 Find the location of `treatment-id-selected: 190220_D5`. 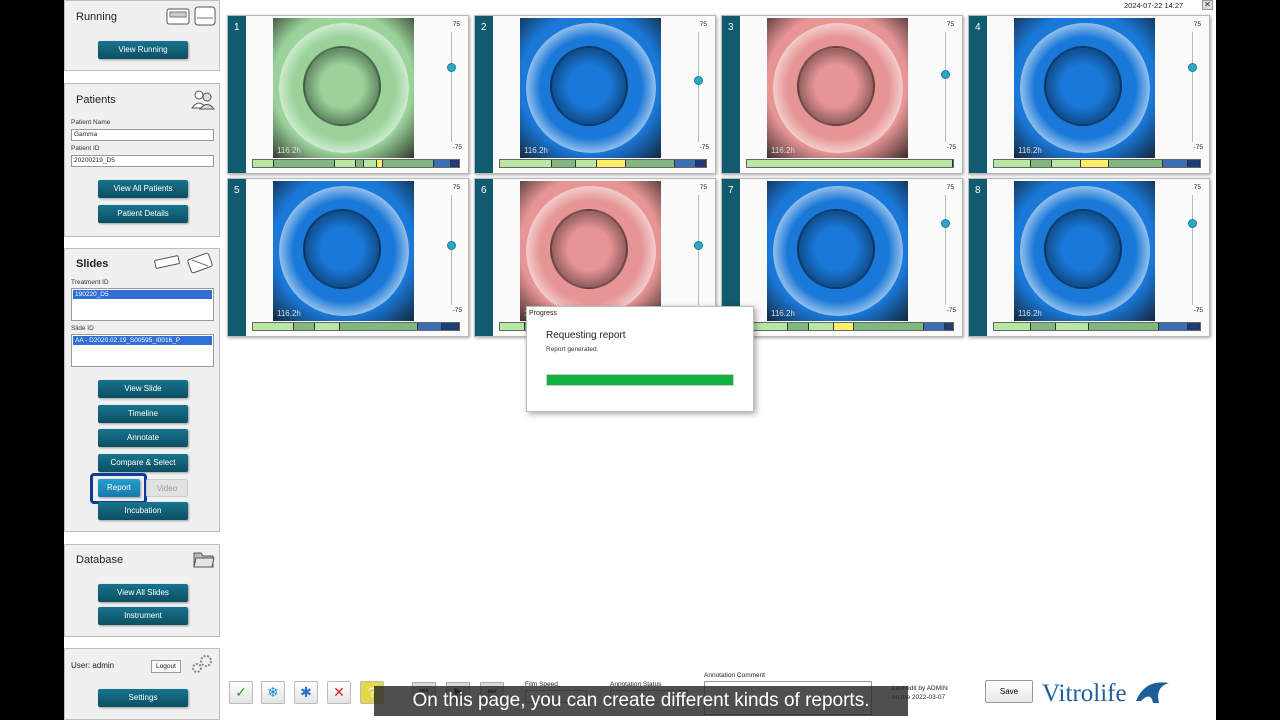

treatment-id-selected: 190220_D5 is located at coordinates (142, 294).